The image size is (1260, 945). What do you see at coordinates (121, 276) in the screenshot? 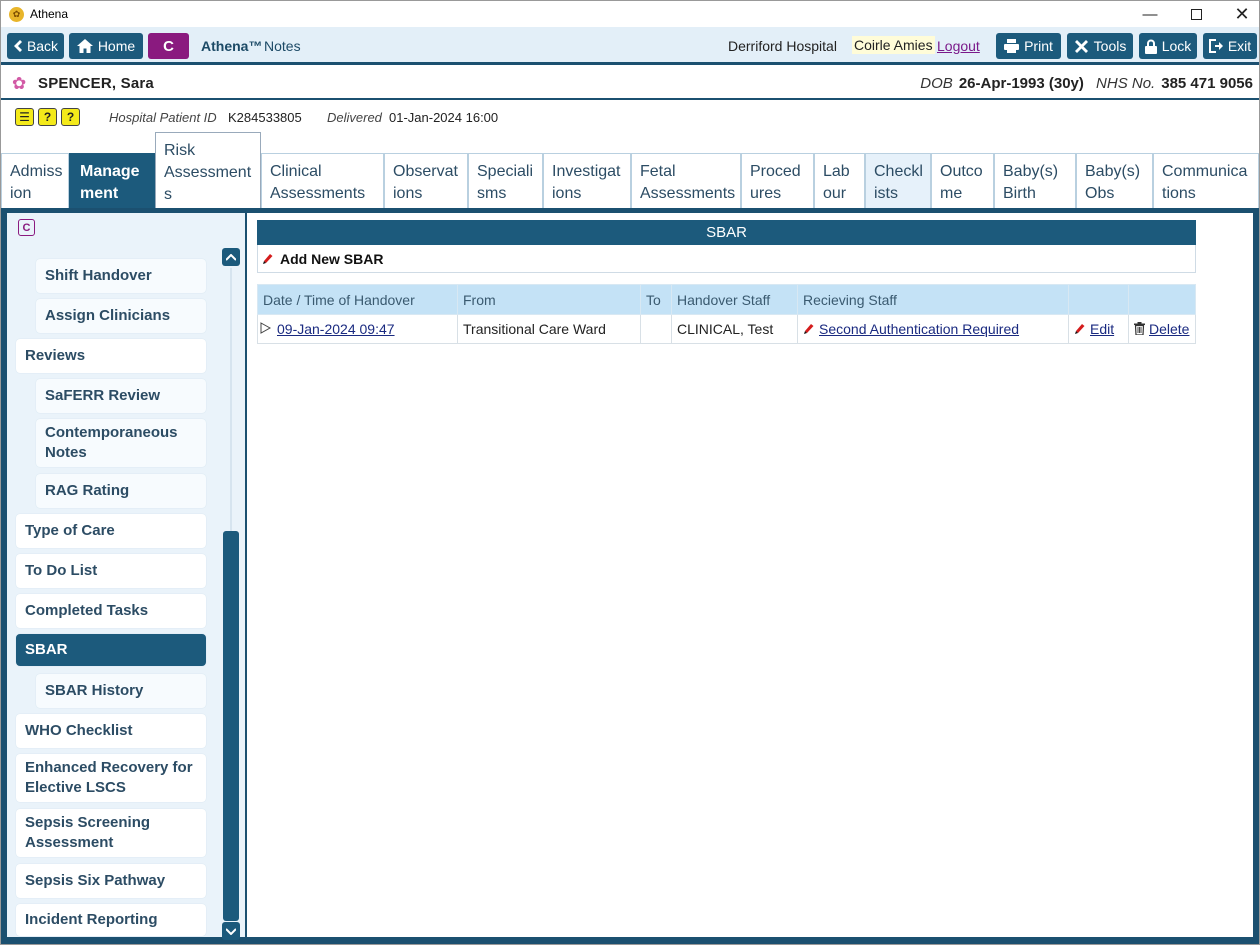
I see `sidebar-item-shift-handover: Shift Handover` at bounding box center [121, 276].